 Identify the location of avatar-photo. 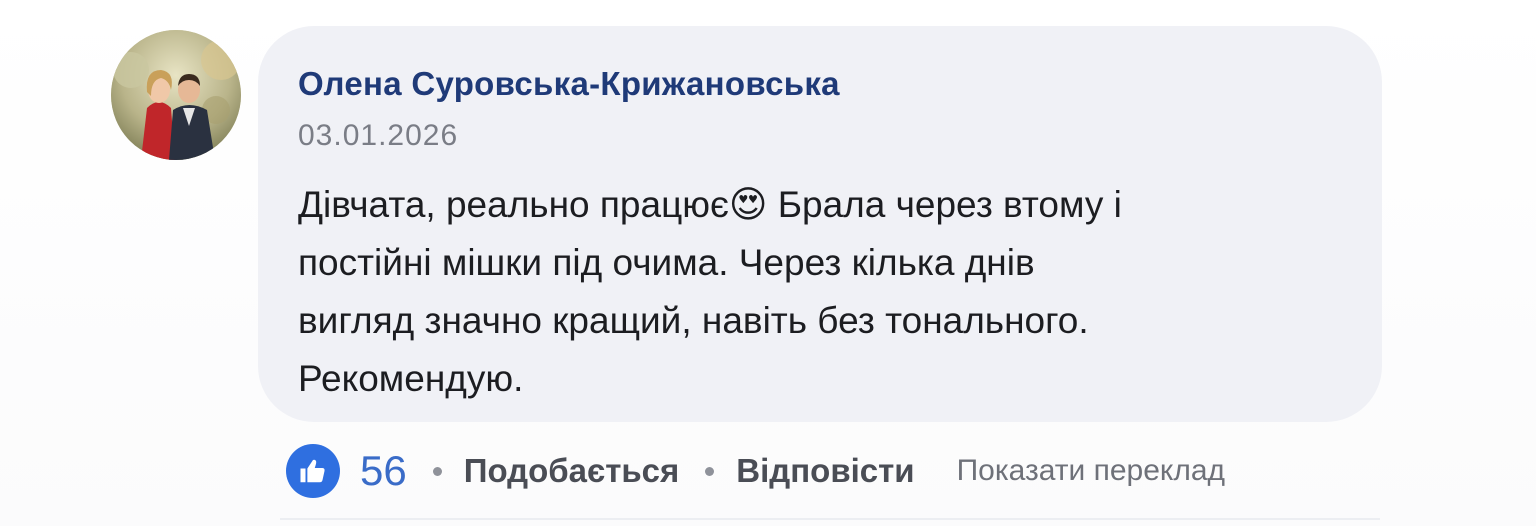
(176, 95).